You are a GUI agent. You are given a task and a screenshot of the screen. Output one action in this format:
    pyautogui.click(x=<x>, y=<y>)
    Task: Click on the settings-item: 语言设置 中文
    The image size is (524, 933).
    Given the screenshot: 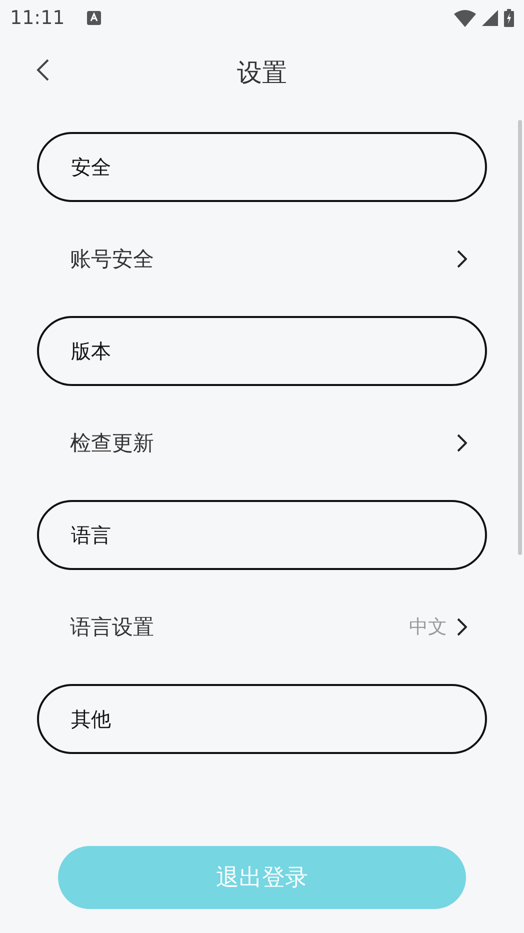 What is the action you would take?
    pyautogui.click(x=262, y=627)
    